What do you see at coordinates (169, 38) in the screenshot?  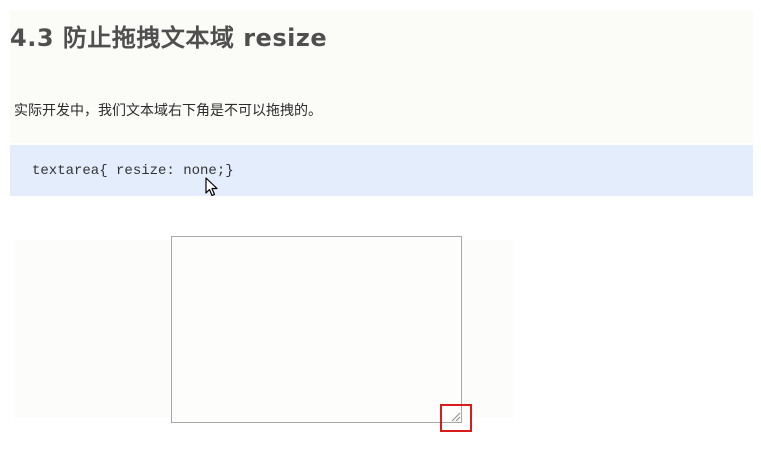 I see `page-title: 4.3 防止拖拽文本域 resize` at bounding box center [169, 38].